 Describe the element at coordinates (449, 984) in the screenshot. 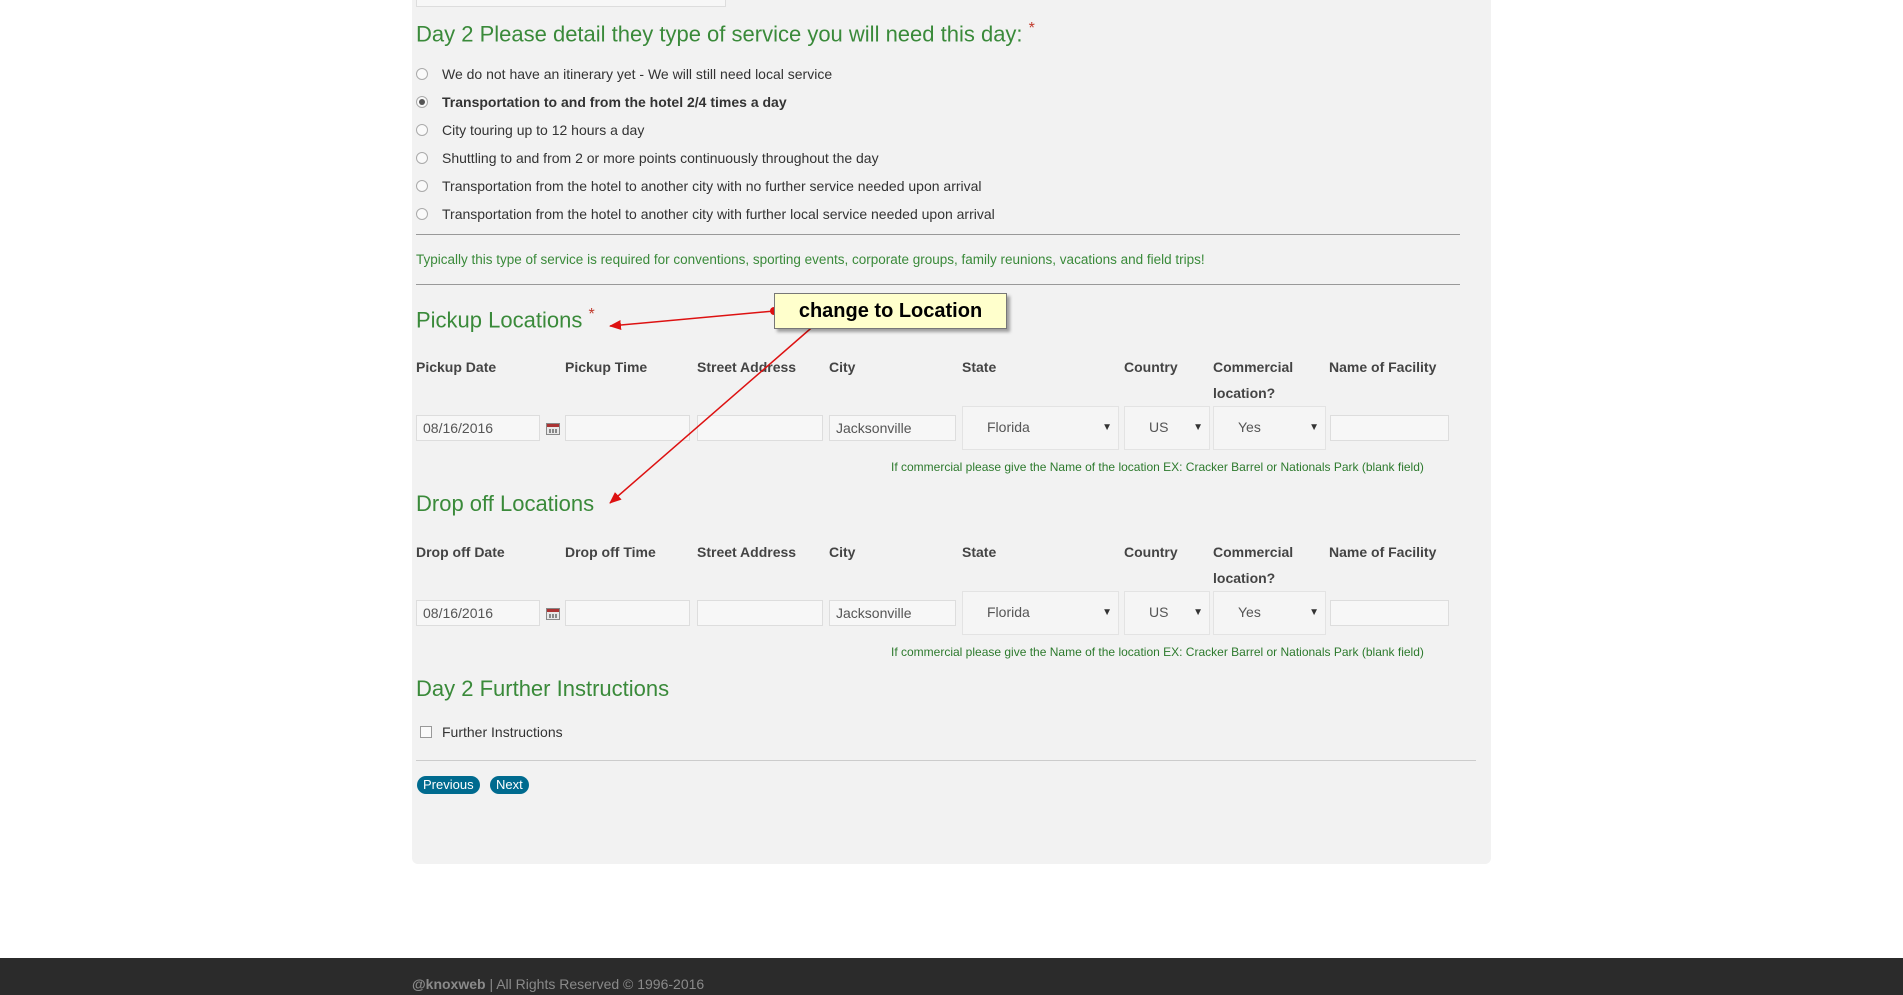

I see `footer-brand: @knoxweb` at that location.